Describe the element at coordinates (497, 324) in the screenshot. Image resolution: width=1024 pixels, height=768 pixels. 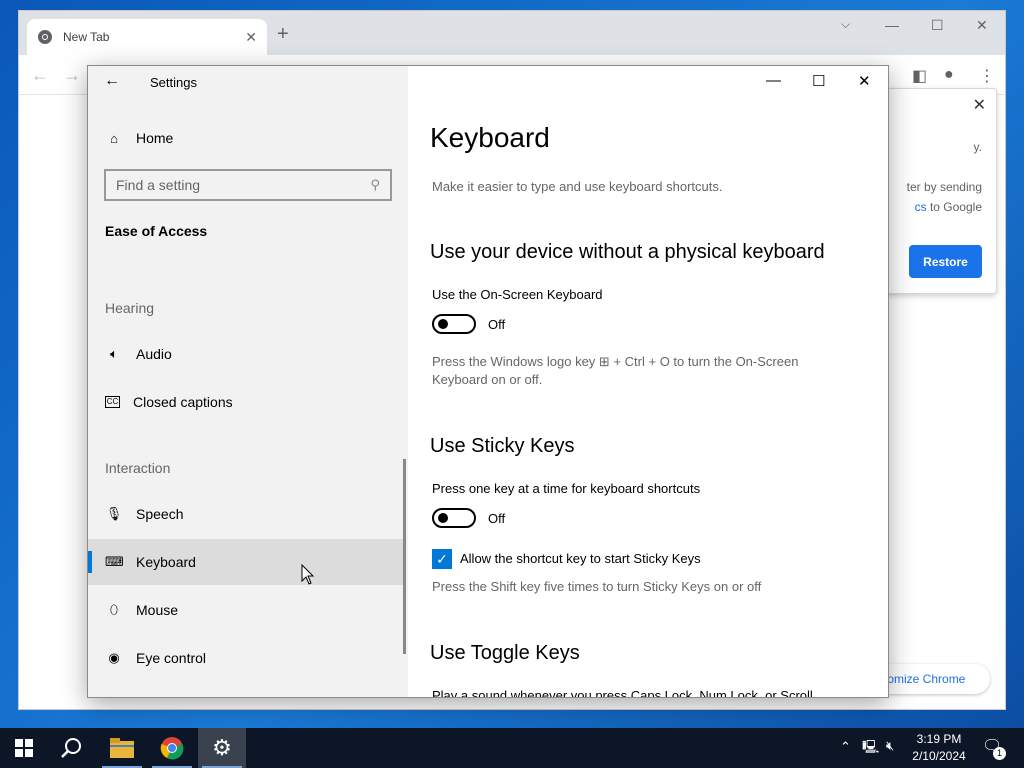
I see `onscreen-keyboard-state: Off` at that location.